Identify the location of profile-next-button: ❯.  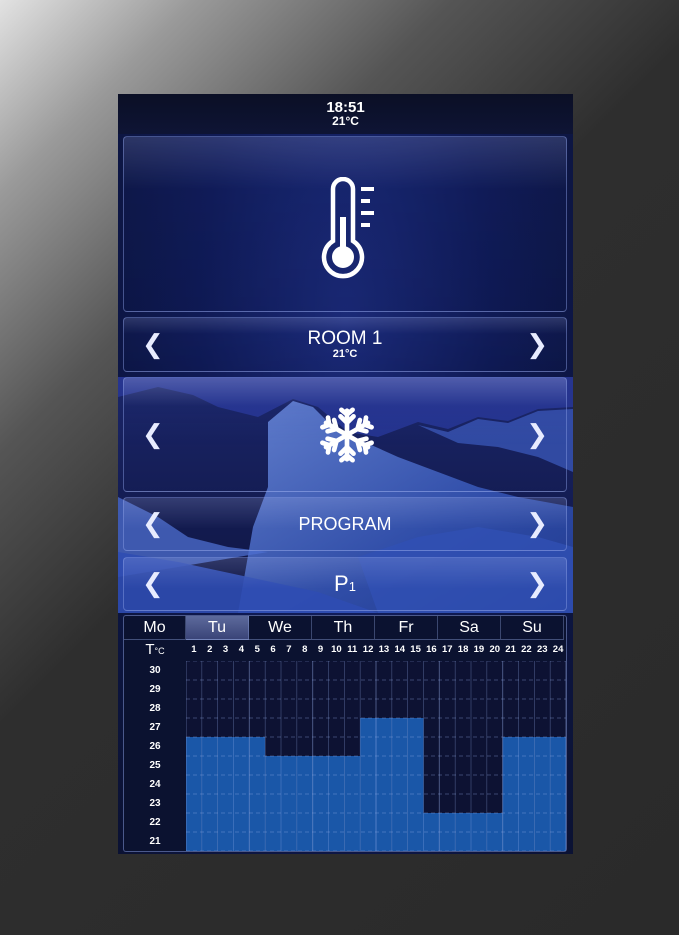
(537, 584).